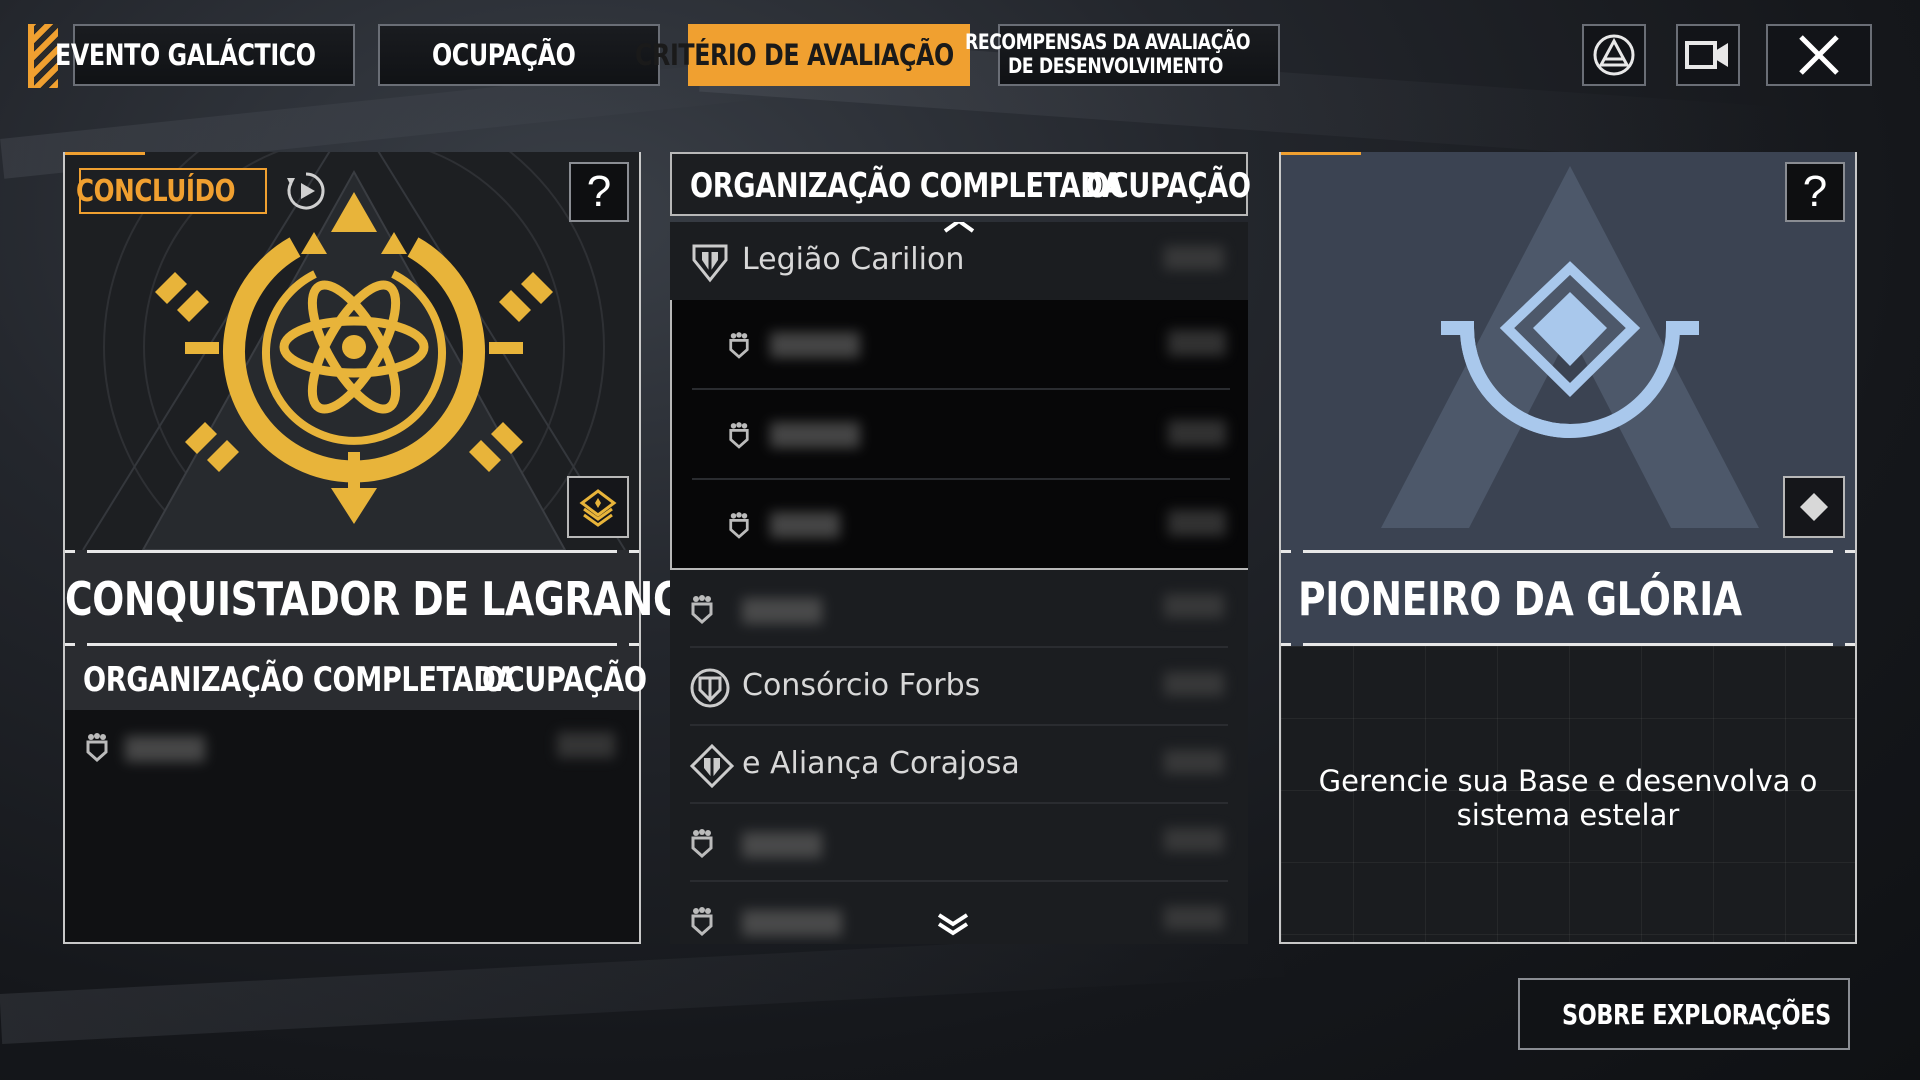 The image size is (1920, 1080). Describe the element at coordinates (564, 680) in the screenshot. I see `col-ocupacao-label: OCUPAÇÃO` at that location.